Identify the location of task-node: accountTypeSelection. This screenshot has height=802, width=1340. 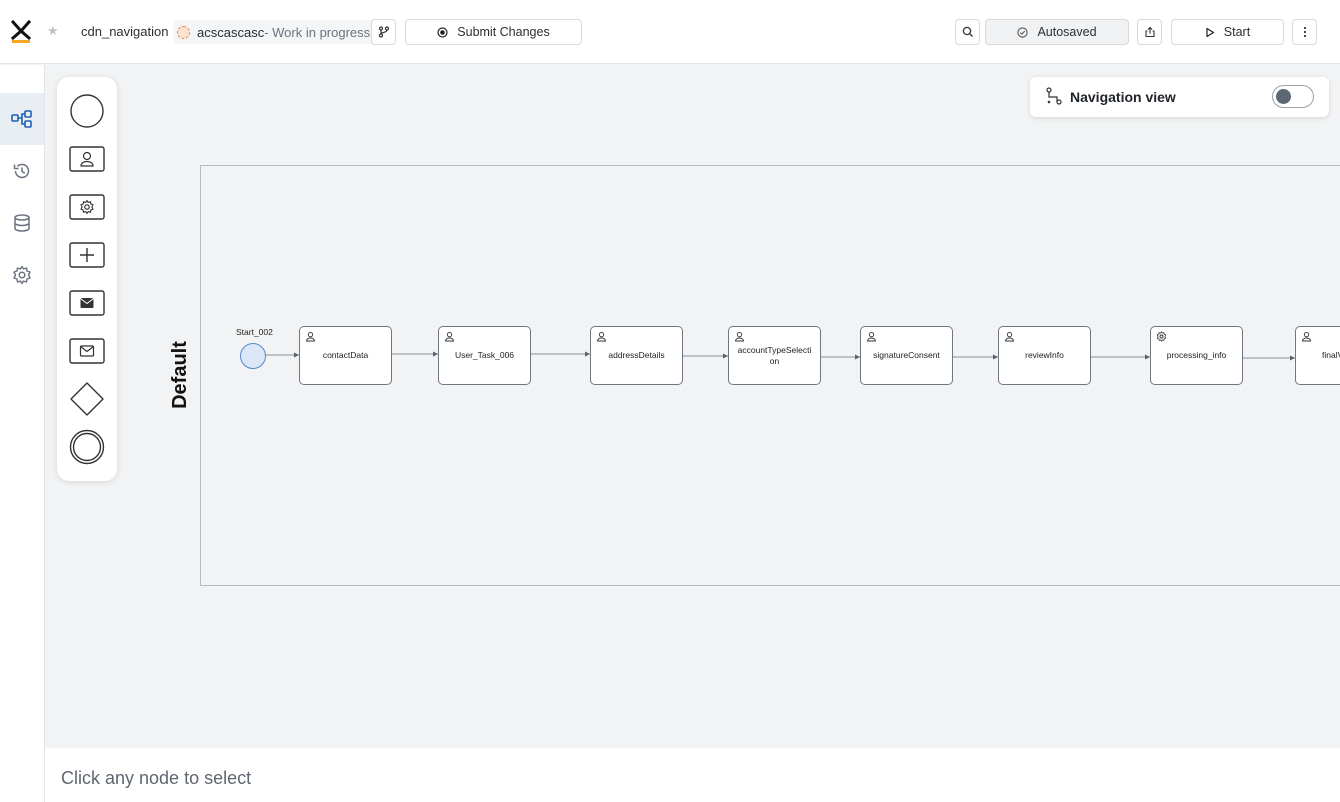
(774, 355).